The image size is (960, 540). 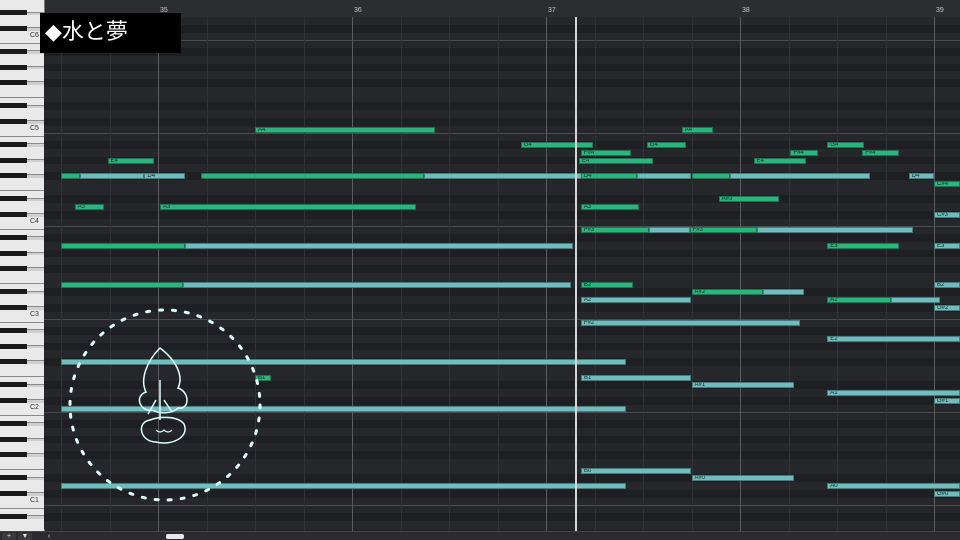 I want to click on dropdown-button: ▼, so click(x=25, y=536).